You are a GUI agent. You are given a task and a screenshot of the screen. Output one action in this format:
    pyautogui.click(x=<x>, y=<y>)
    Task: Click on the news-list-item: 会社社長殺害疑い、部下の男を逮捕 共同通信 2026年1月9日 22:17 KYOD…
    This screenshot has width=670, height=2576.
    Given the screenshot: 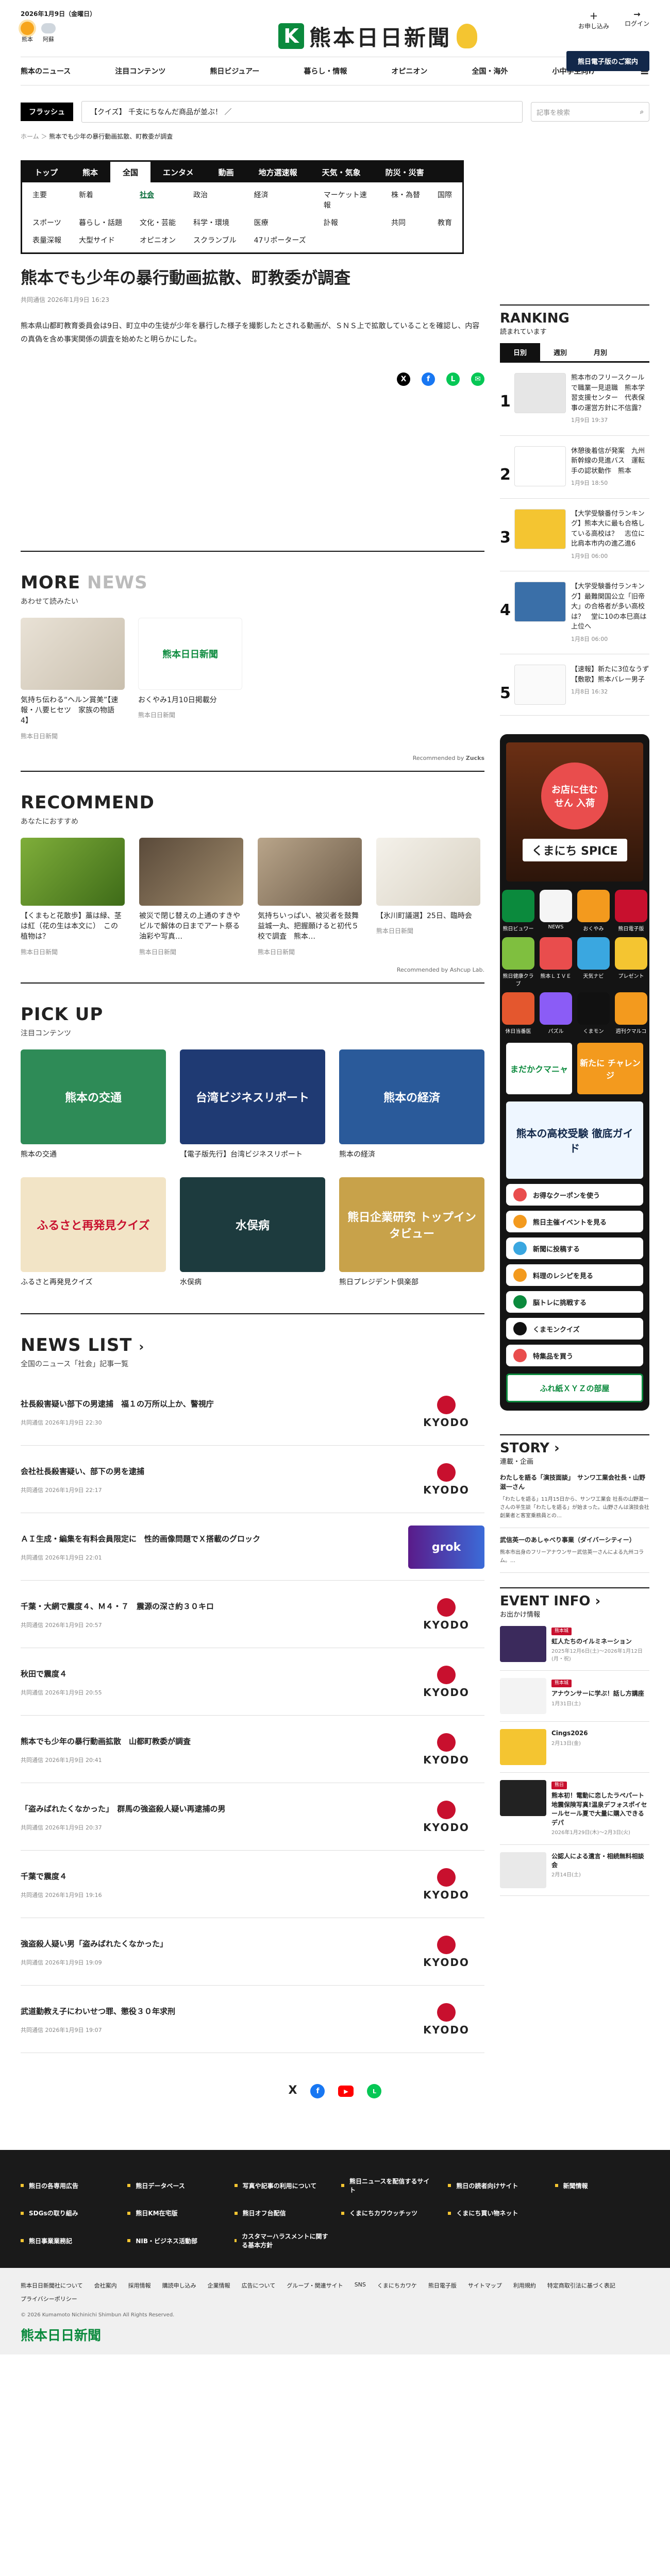 What is the action you would take?
    pyautogui.click(x=252, y=1480)
    